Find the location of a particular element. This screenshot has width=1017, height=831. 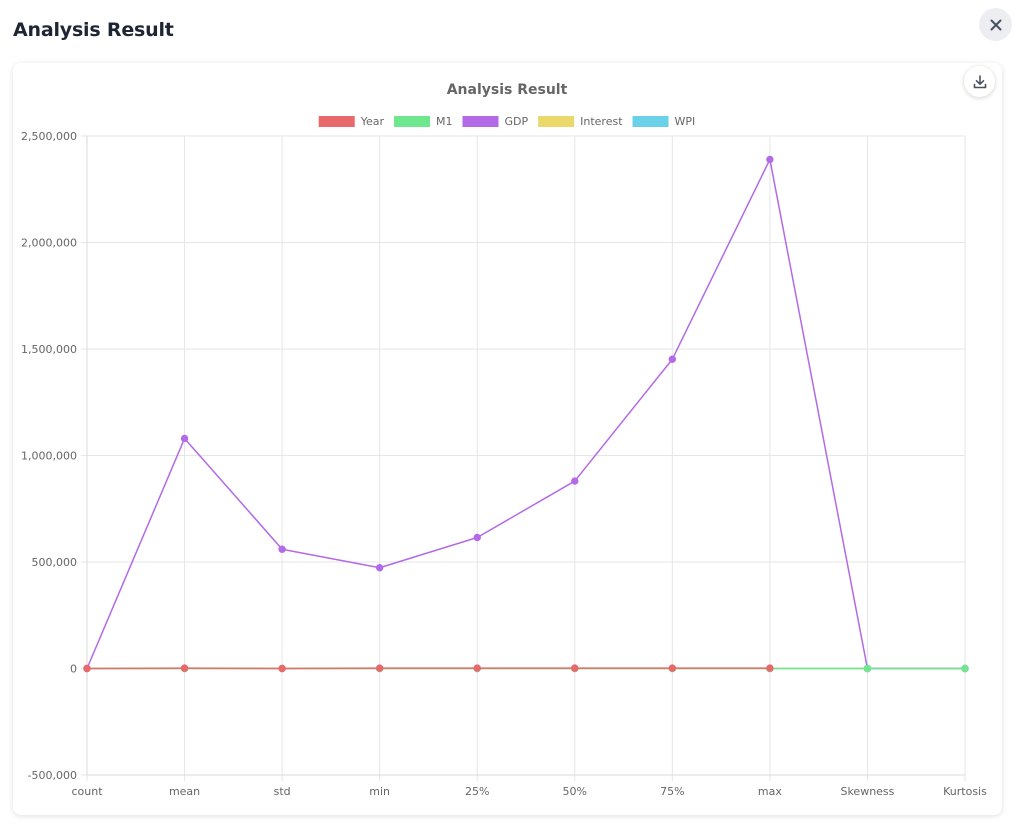

x-tick-label: 75% is located at coordinates (672, 791).